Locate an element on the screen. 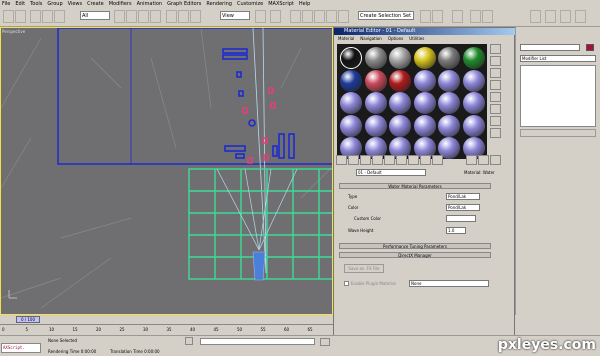 The image size is (600, 356). color-dropdown: Pond/Lak is located at coordinates (463, 207).